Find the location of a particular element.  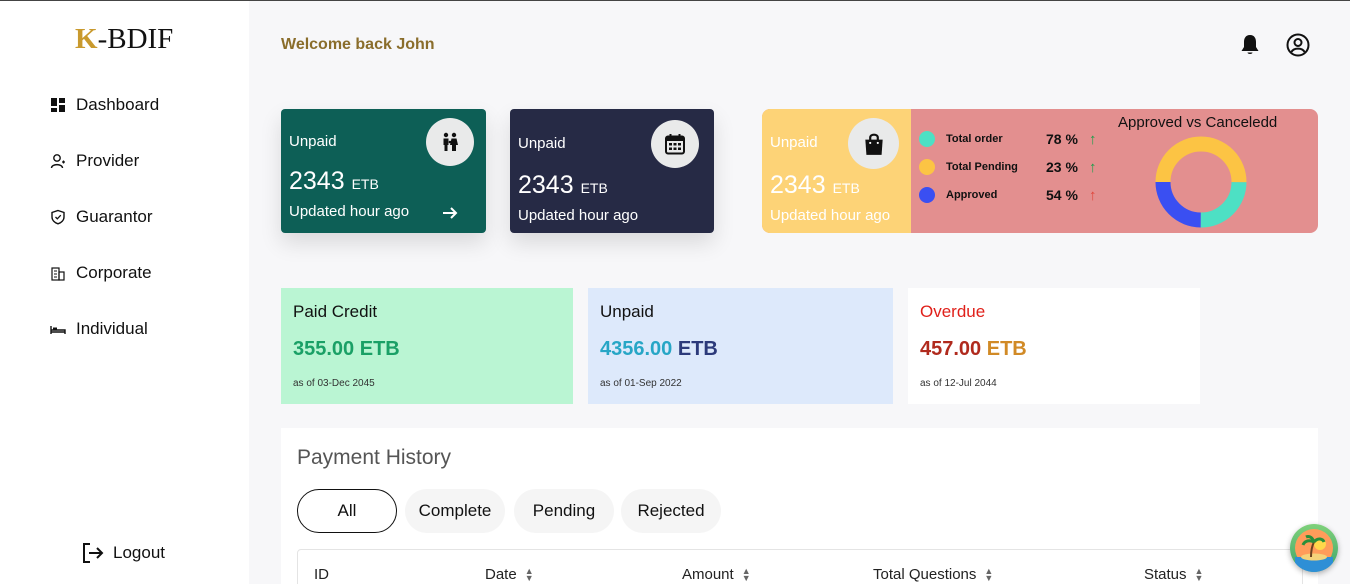

unpaid-card: Unpaid 4356.00 ETB as of 01-Sep 2022 is located at coordinates (740, 346).